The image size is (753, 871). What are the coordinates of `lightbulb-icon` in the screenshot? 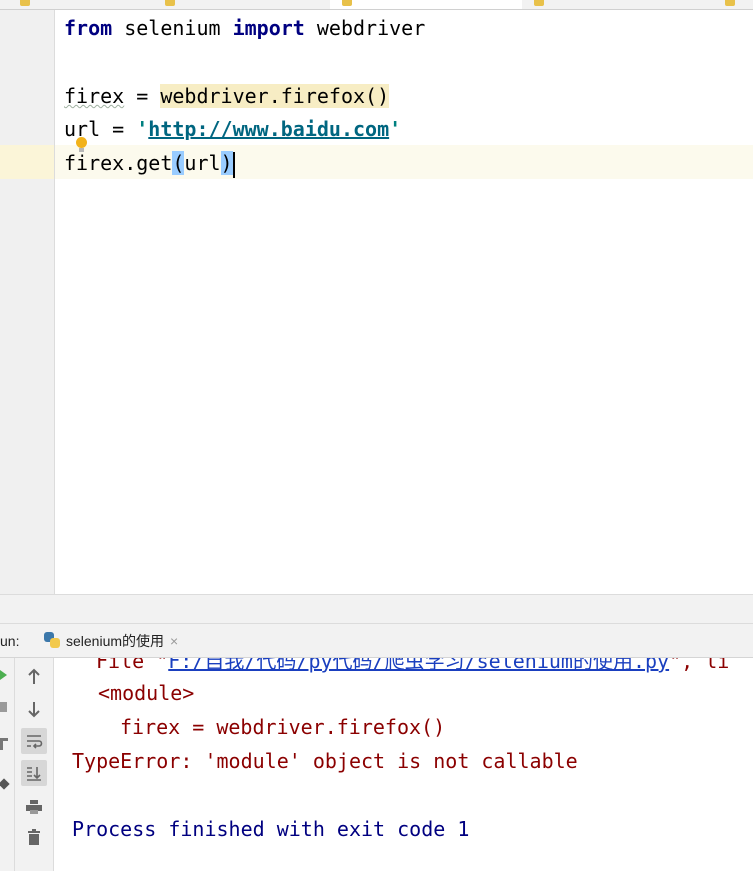 It's located at (81, 144).